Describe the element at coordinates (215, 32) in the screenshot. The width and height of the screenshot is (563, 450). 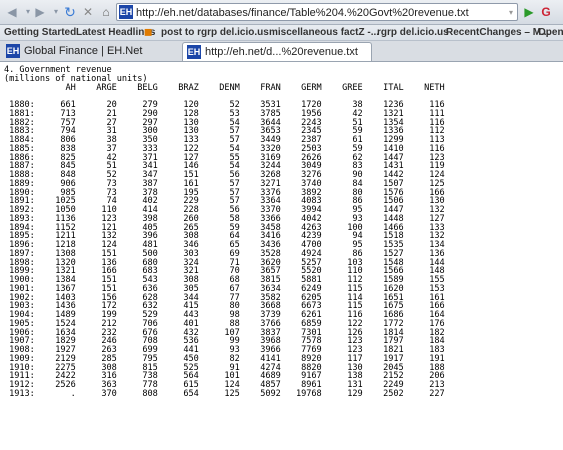
I see `bookmark-item: post to rgrp del.icio.us` at that location.